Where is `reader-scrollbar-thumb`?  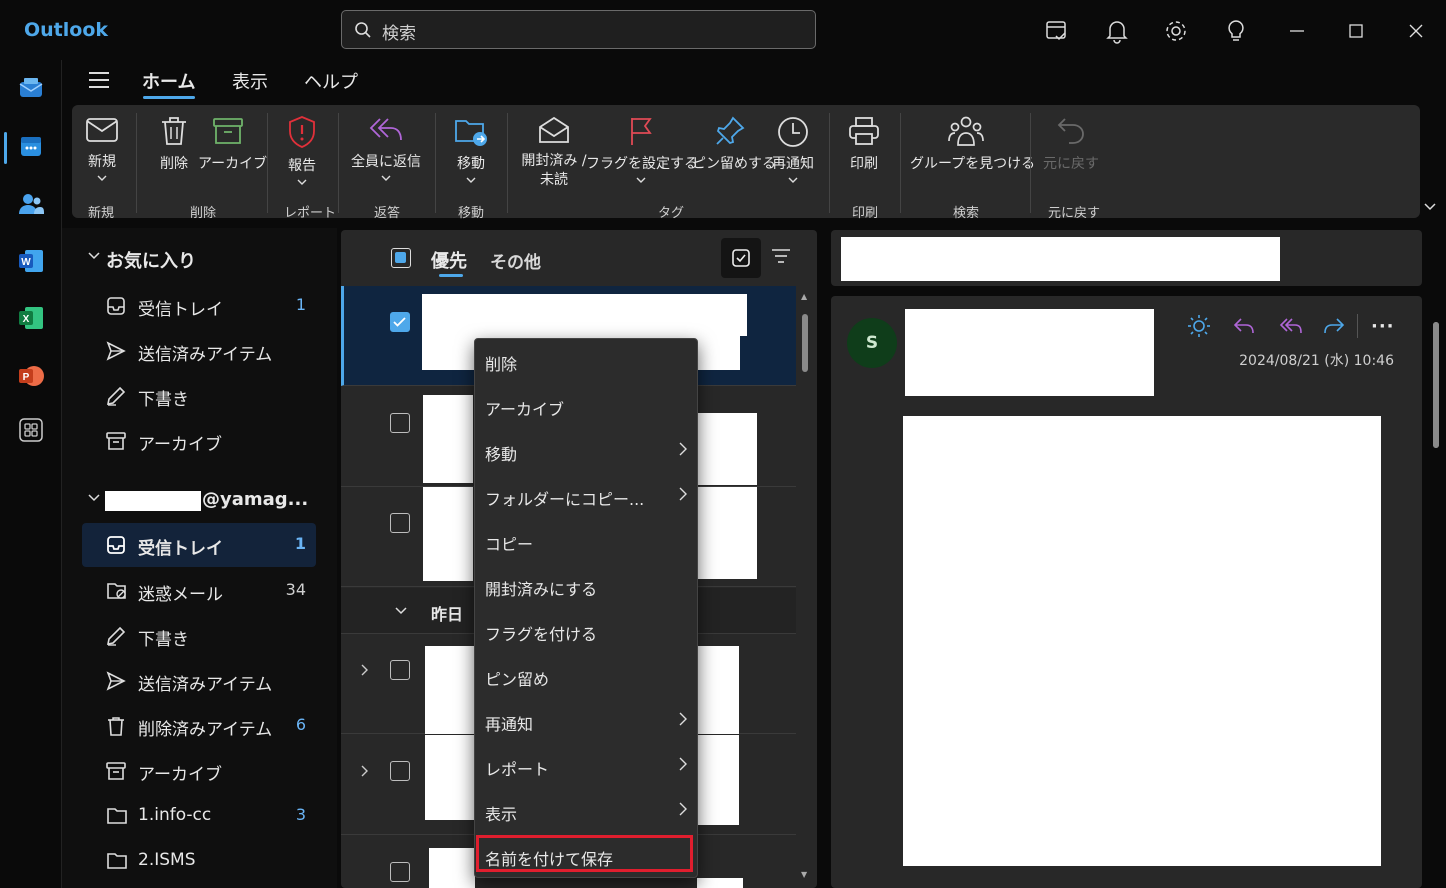
reader-scrollbar-thumb is located at coordinates (1436, 385).